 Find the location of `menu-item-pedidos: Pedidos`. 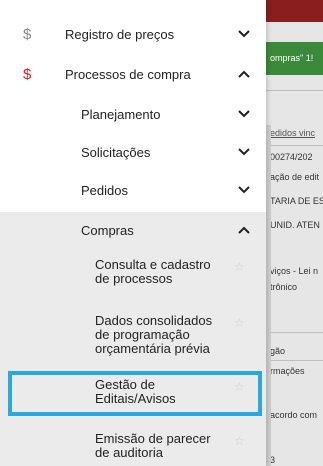

menu-item-pedidos: Pedidos is located at coordinates (133, 190).